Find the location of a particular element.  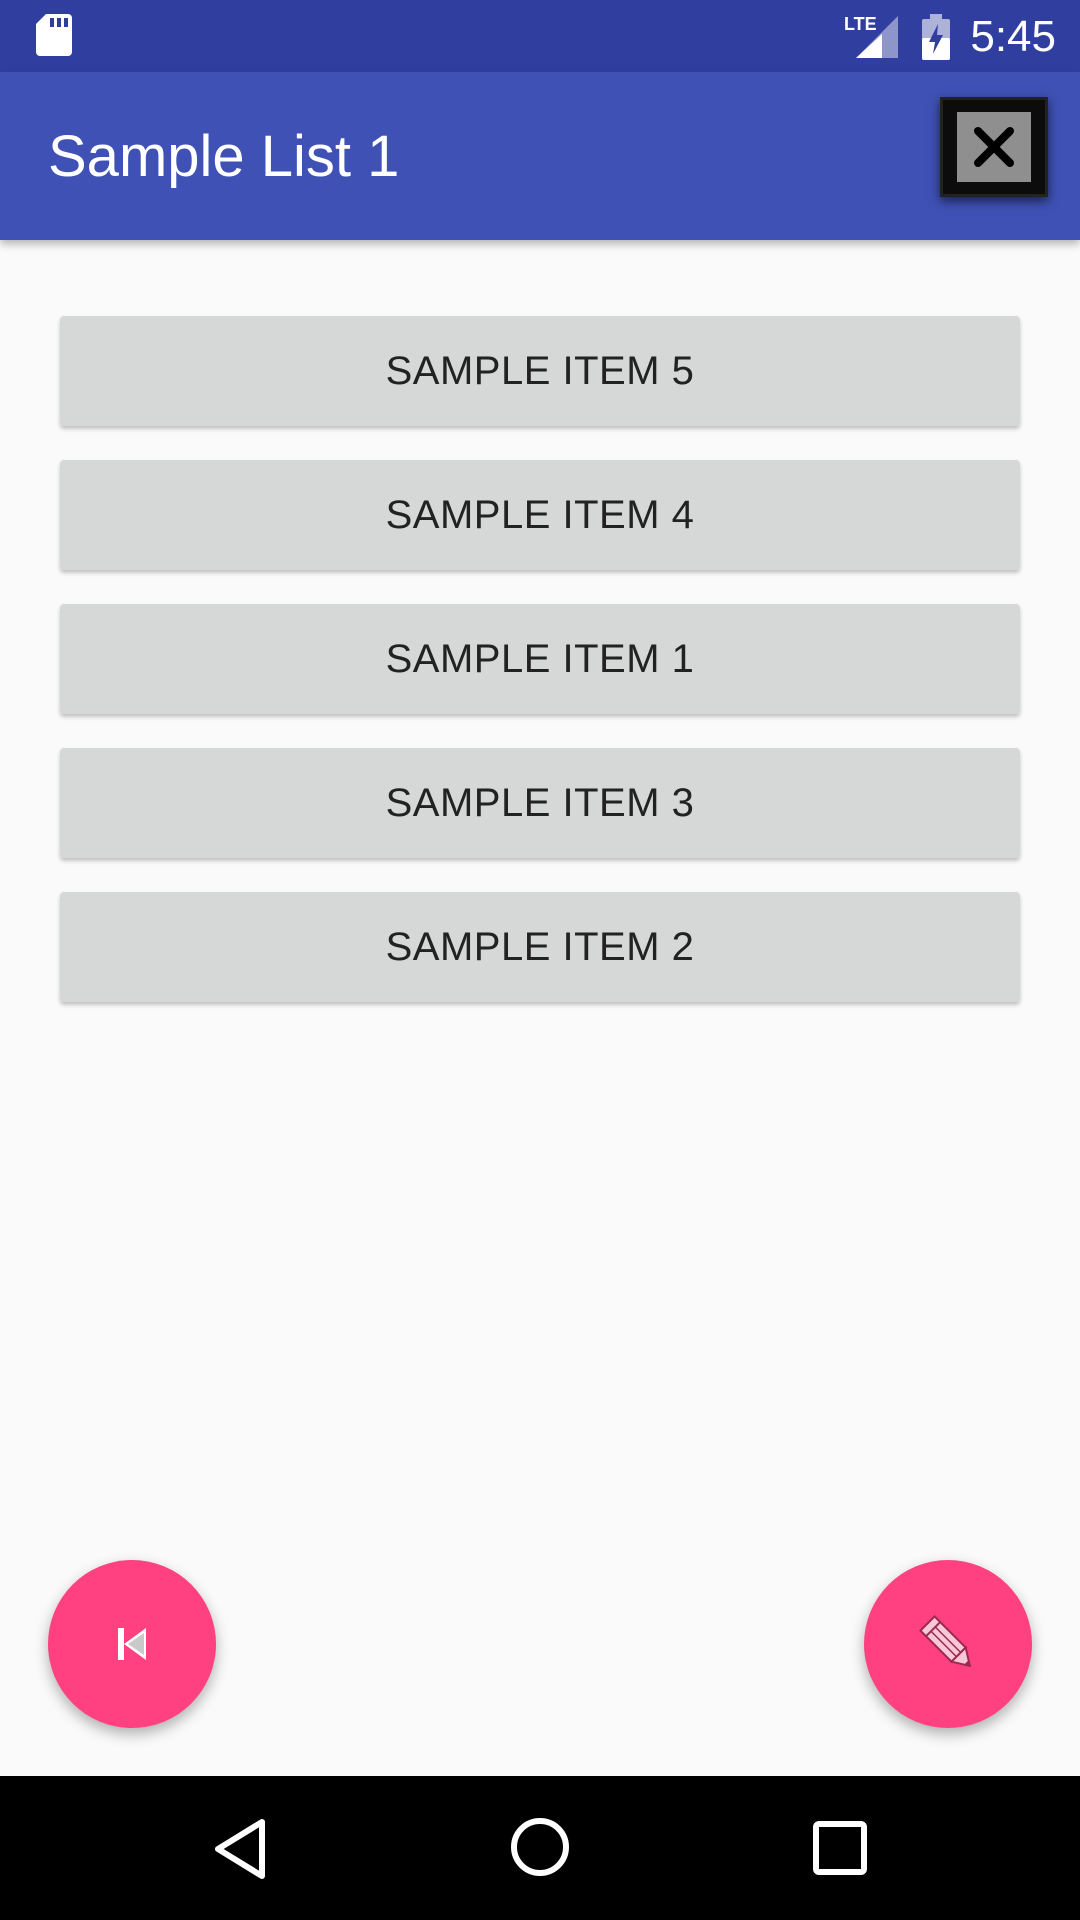

close-button-face is located at coordinates (994, 147).